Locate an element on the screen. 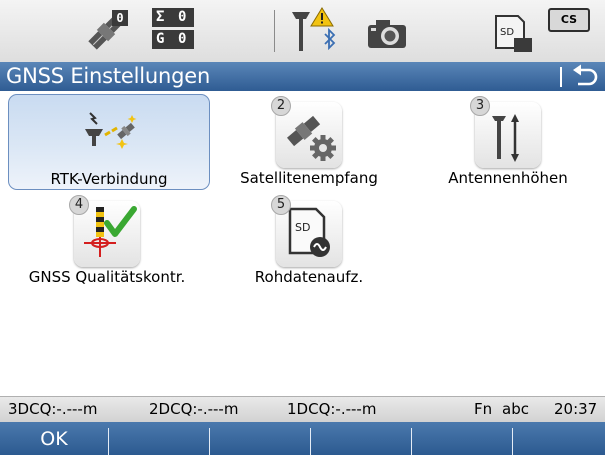 Image resolution: width=605 pixels, height=457 pixels. fkey-5-button is located at coordinates (462, 438).